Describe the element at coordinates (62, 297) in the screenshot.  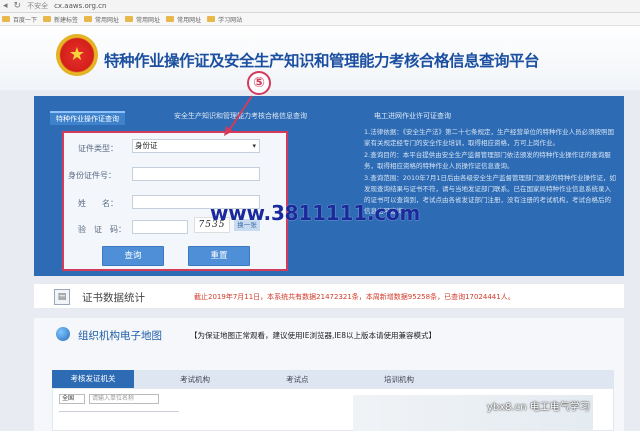
I see `document-icon: ▤` at that location.